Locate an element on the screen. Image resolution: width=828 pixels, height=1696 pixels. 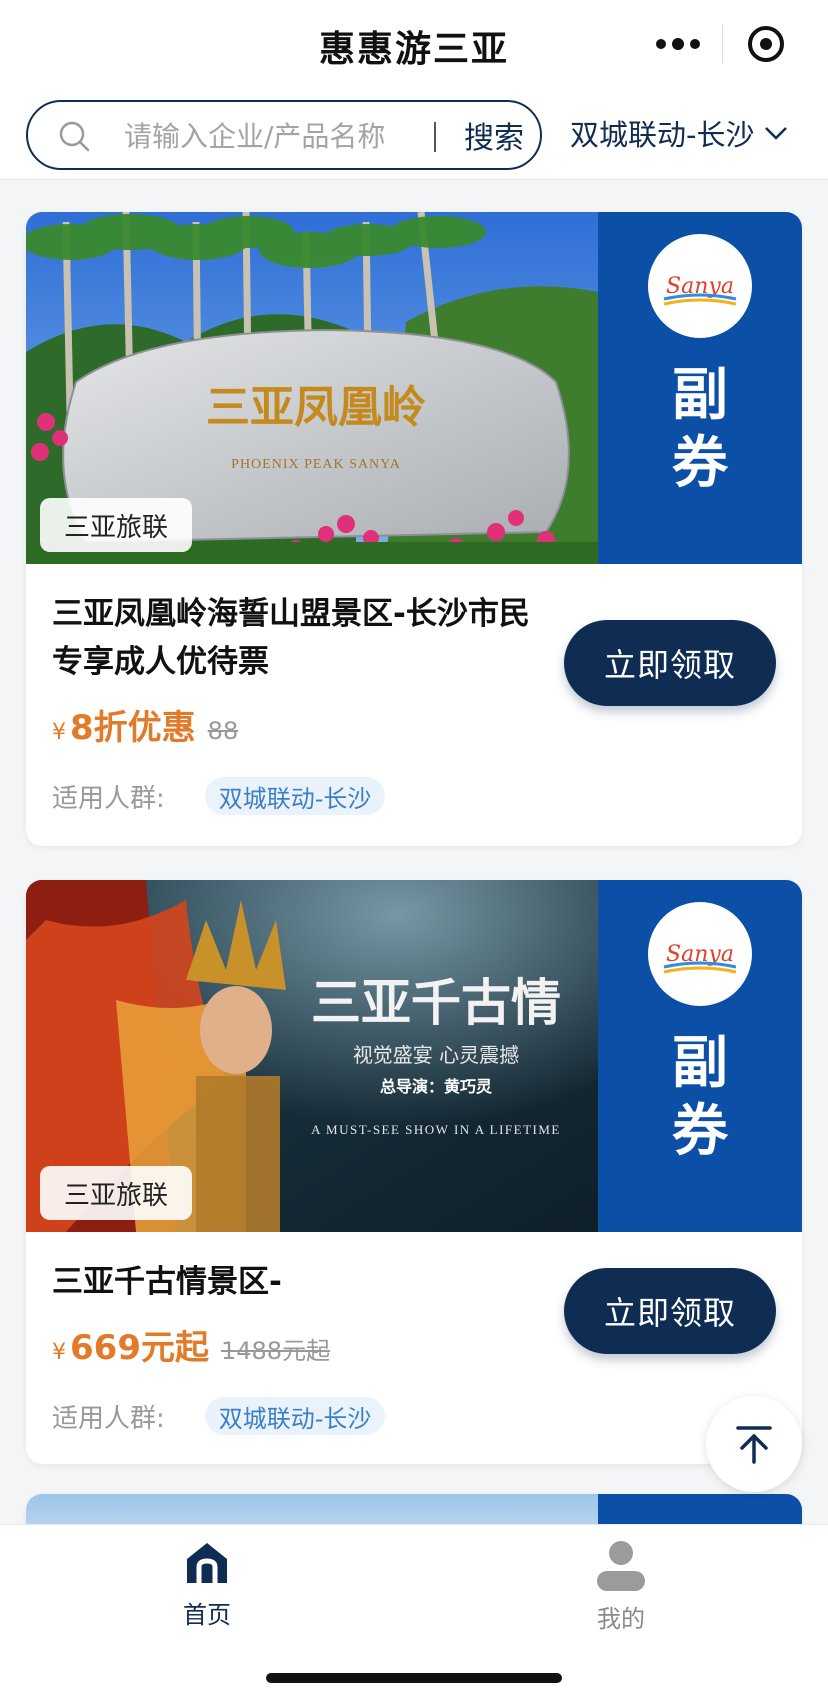
search-bar: 搜索 is located at coordinates (284, 135).